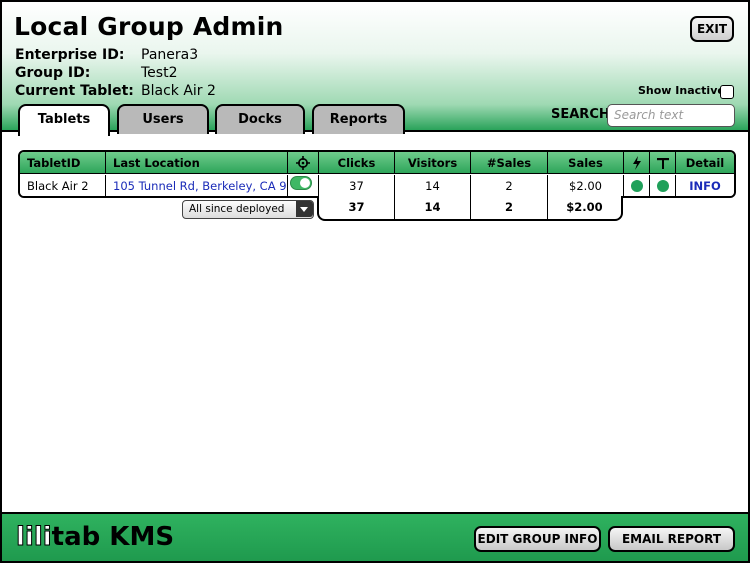 The width and height of the screenshot is (750, 563). What do you see at coordinates (433, 163) in the screenshot?
I see `header-visitors: Visitors` at bounding box center [433, 163].